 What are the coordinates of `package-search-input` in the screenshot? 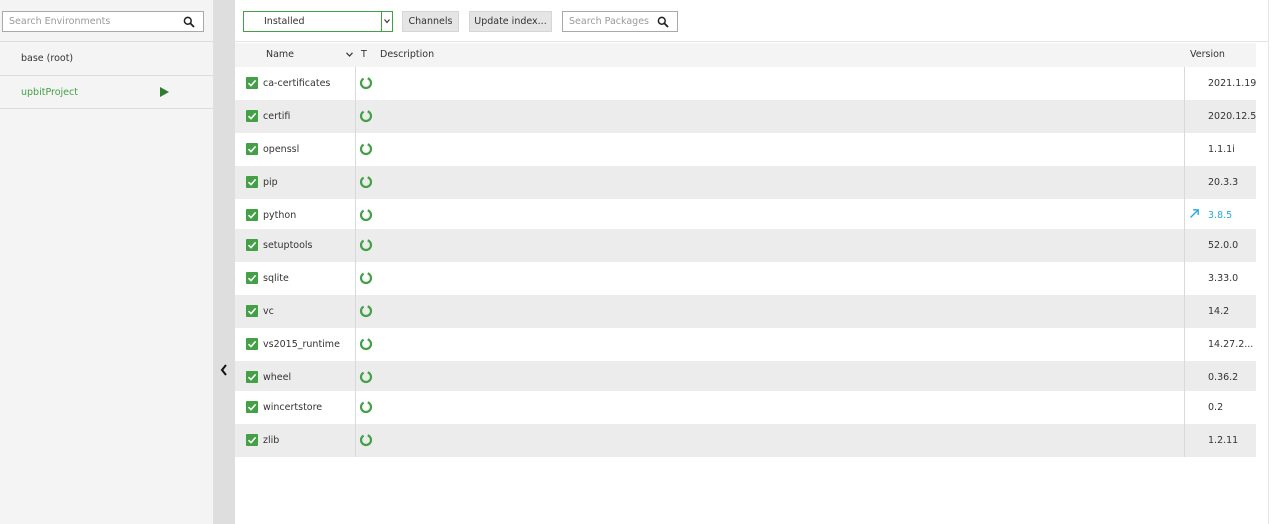 It's located at (608, 21).